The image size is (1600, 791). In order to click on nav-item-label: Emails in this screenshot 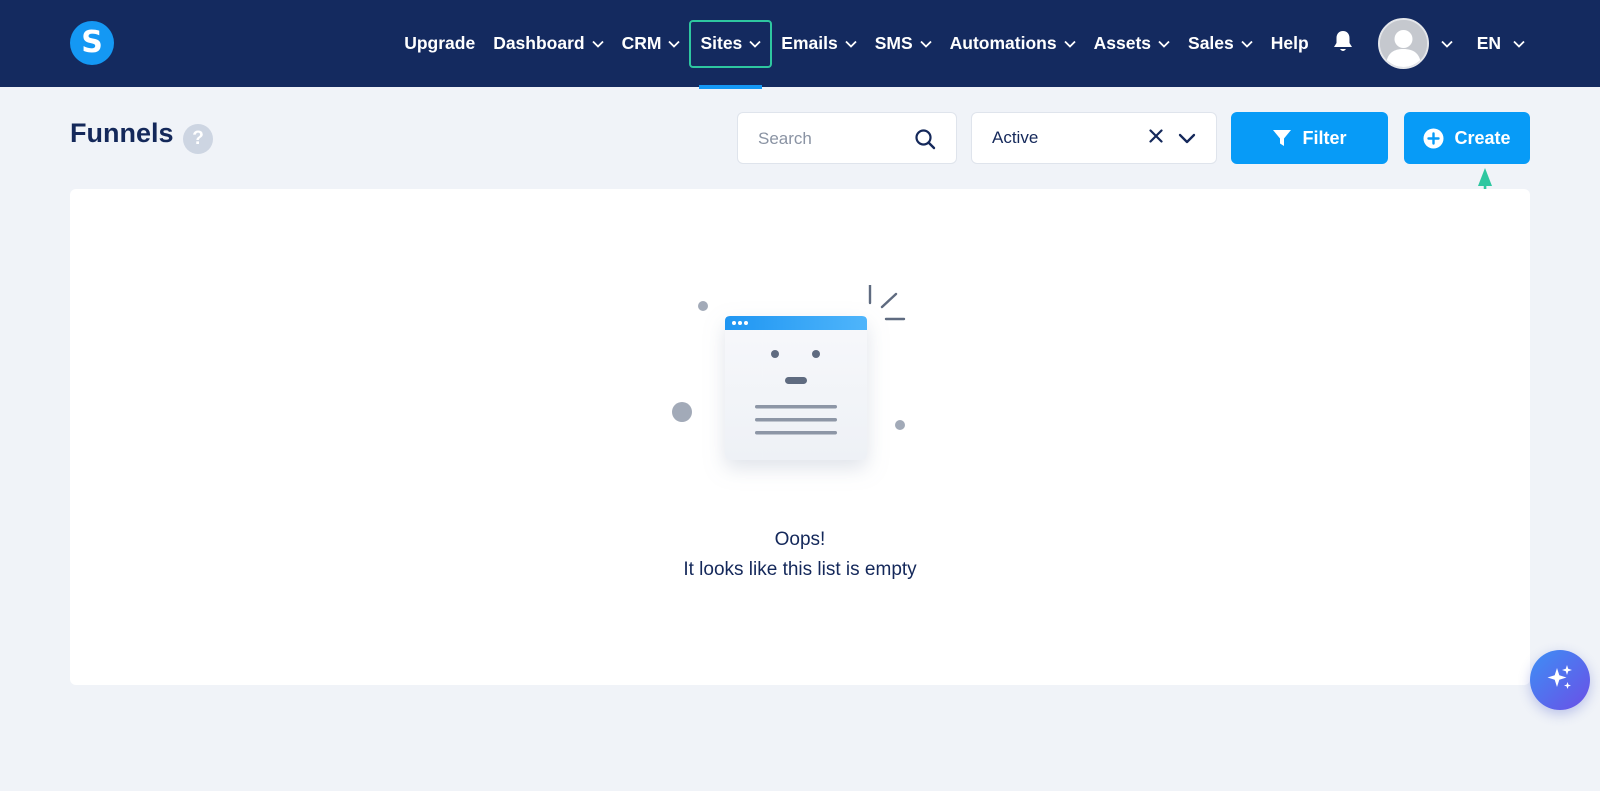, I will do `click(809, 43)`.